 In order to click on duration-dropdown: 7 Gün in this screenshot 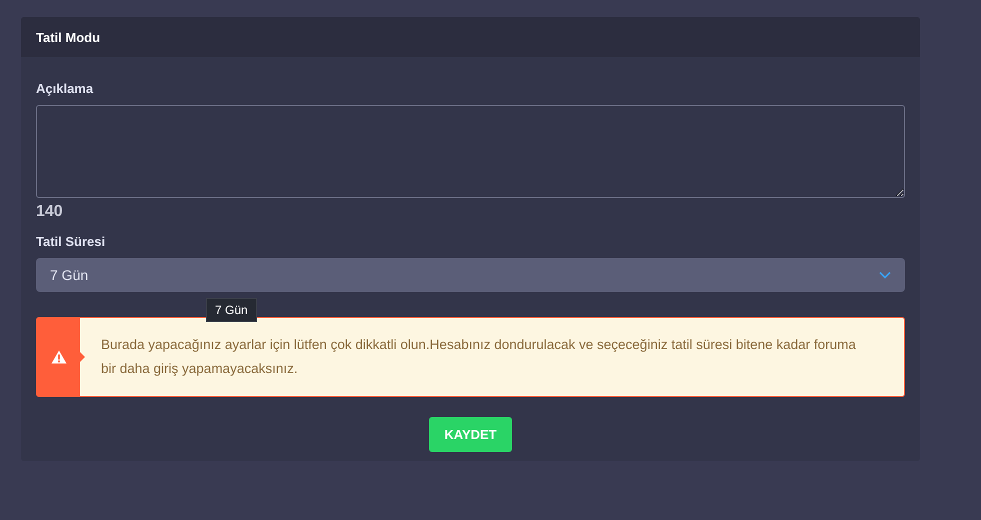, I will do `click(470, 275)`.